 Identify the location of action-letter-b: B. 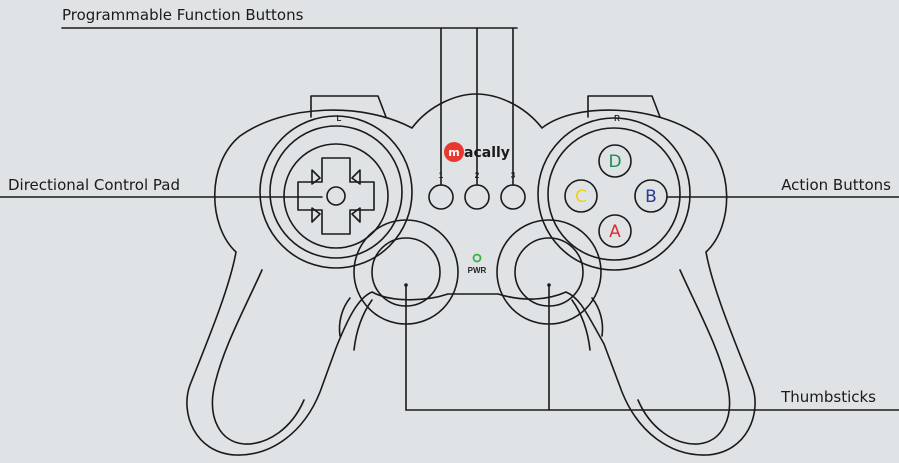
(651, 197).